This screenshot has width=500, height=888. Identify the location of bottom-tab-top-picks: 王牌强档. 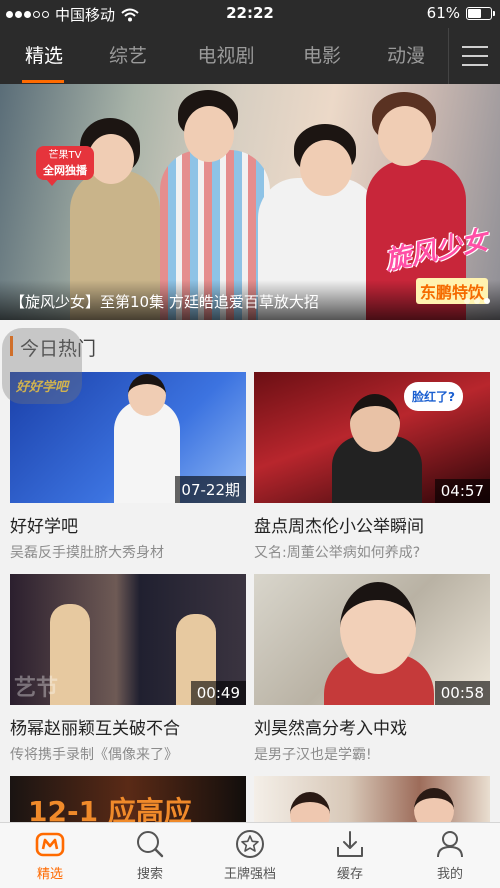
(250, 855).